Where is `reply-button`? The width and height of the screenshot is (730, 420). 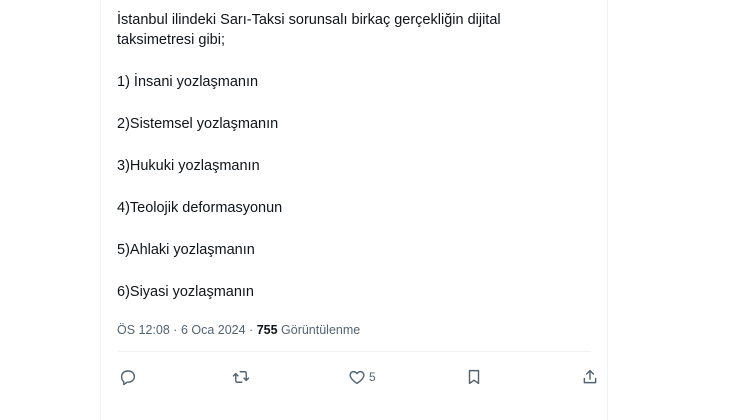
reply-button is located at coordinates (128, 377).